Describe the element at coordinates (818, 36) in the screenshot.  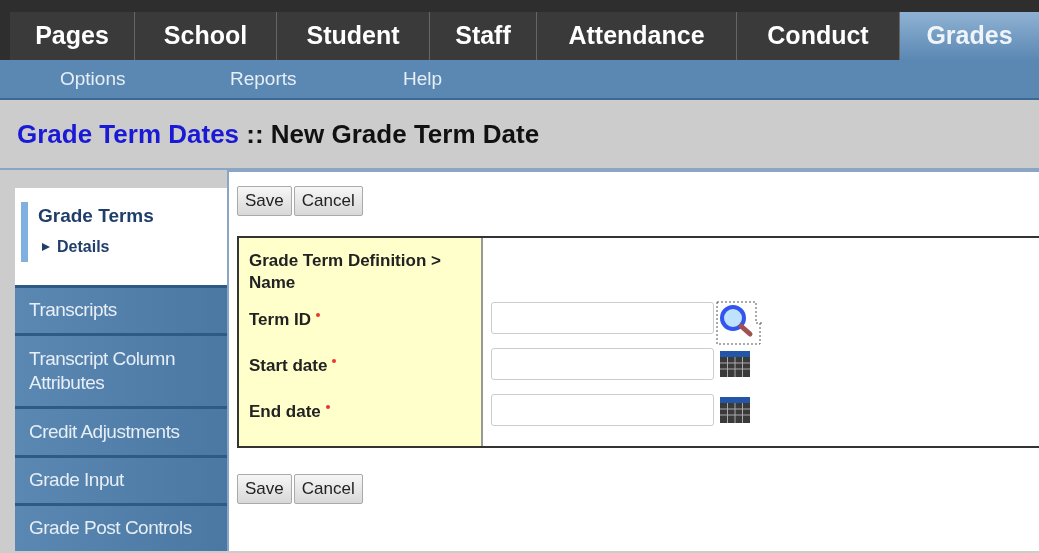
I see `nav-tab: Conduct` at that location.